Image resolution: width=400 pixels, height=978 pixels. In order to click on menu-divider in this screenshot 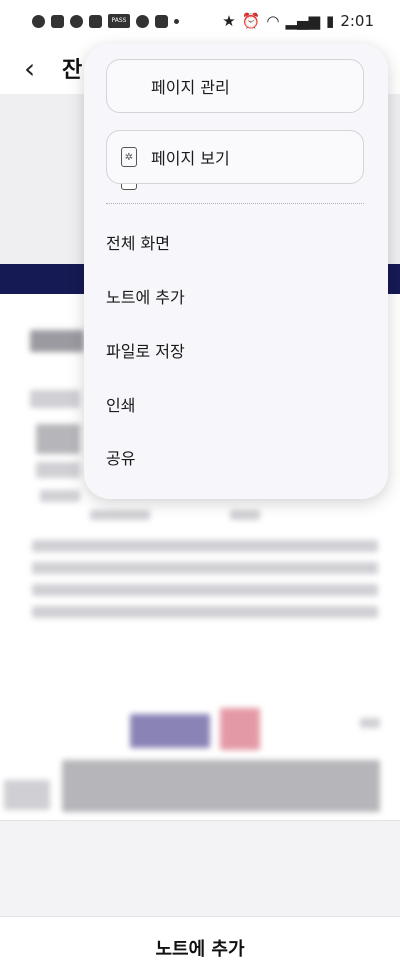, I will do `click(235, 203)`.